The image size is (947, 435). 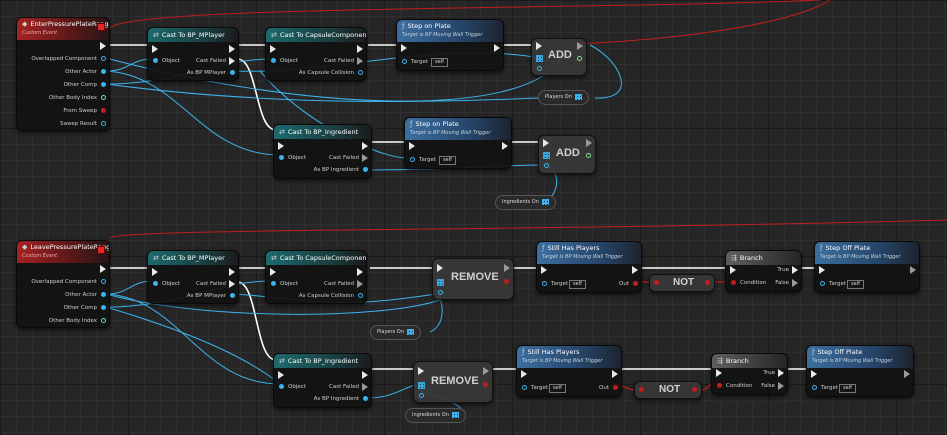 What do you see at coordinates (103, 281) in the screenshot?
I see `pin-overlapped-component-dot` at bounding box center [103, 281].